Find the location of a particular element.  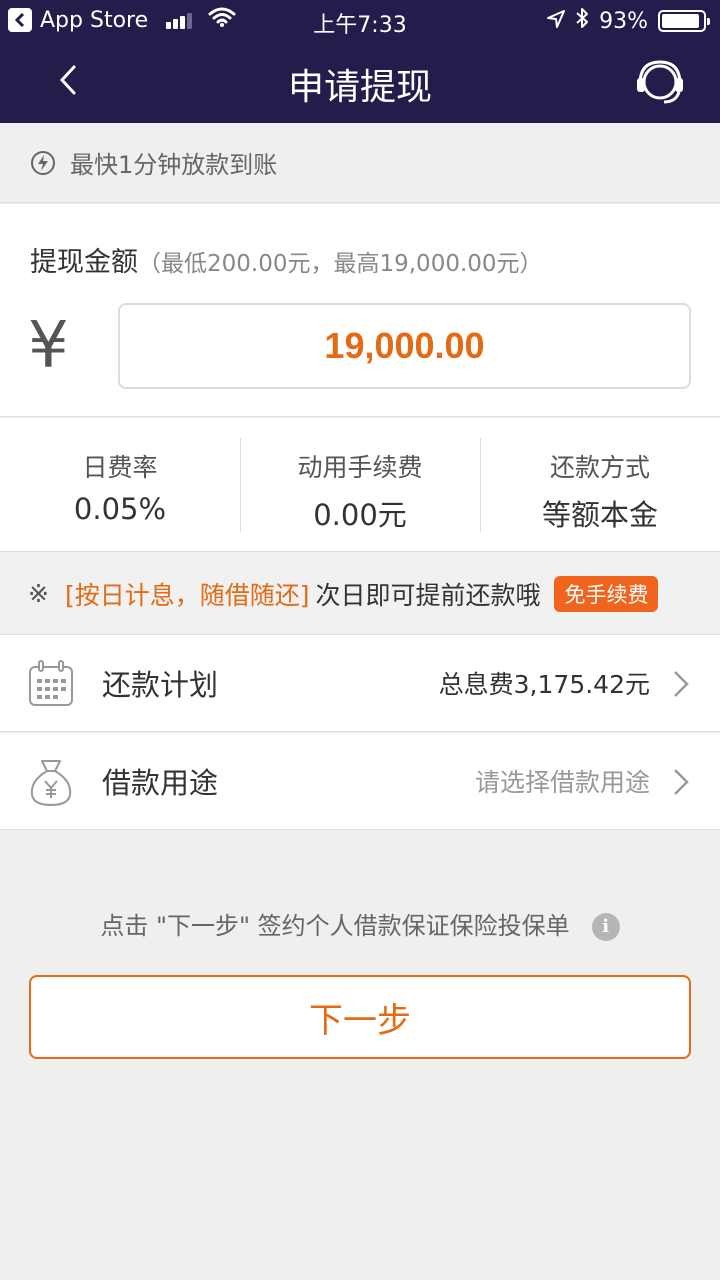

stat-label: 日费率 is located at coordinates (120, 467).